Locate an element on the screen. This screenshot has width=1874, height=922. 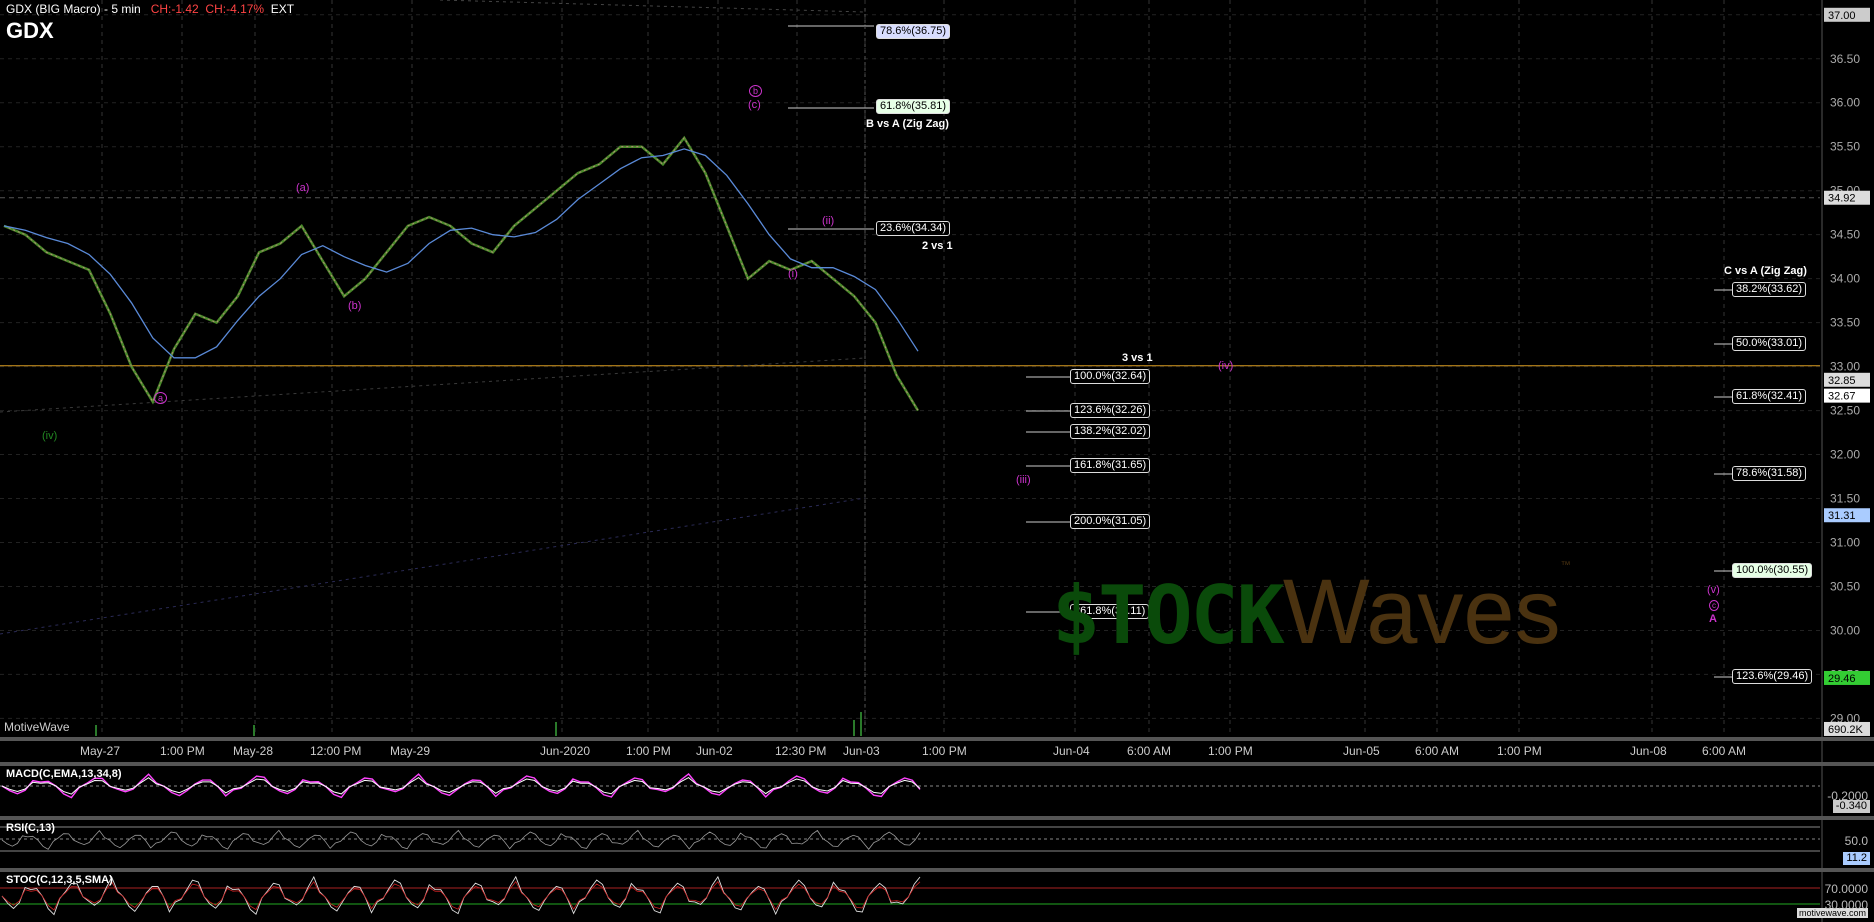
price-line is located at coordinates (461, 273).